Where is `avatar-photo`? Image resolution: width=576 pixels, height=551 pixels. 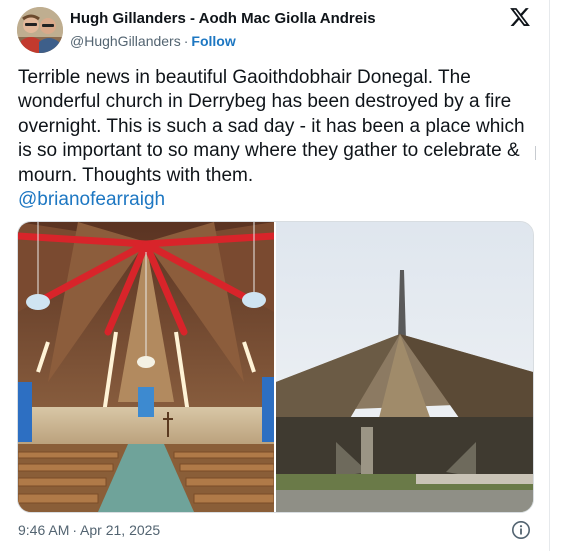
avatar-photo is located at coordinates (40, 30).